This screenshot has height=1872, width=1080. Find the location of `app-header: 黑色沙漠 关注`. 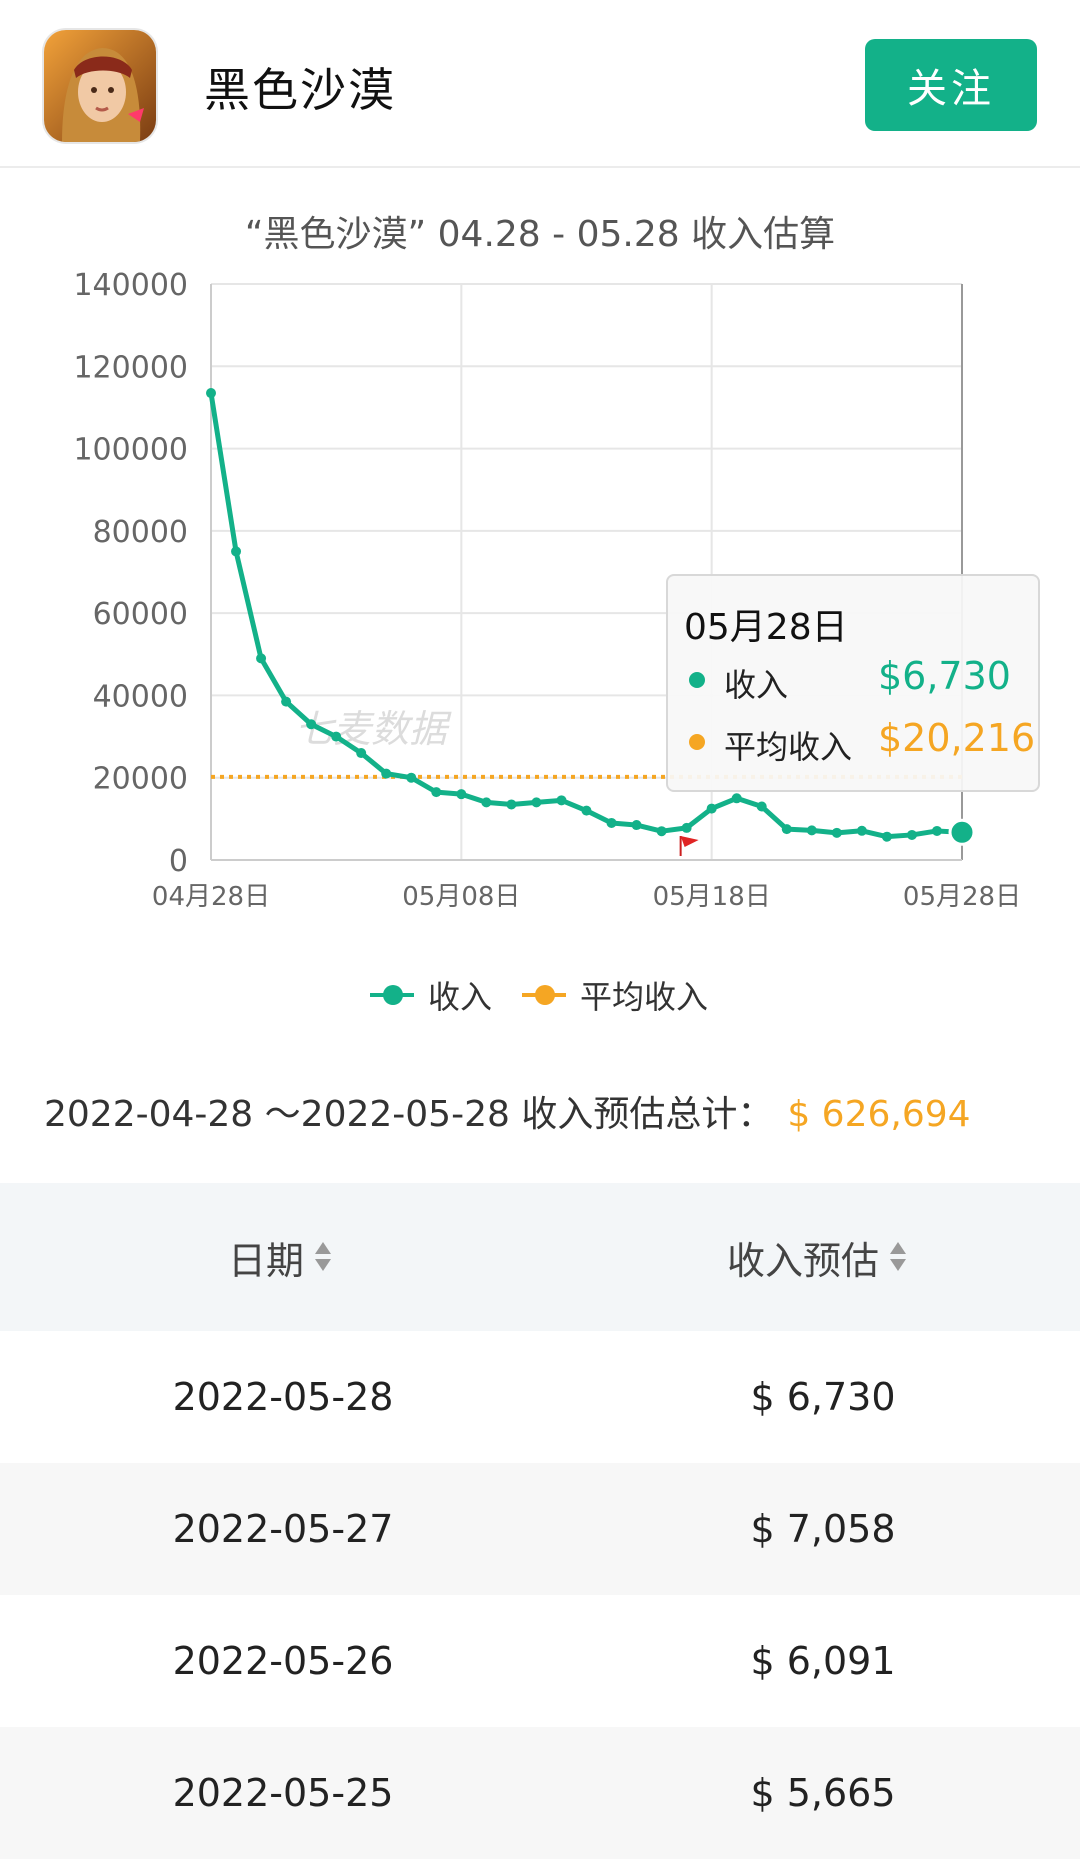

app-header: 黑色沙漠 关注 is located at coordinates (540, 84).